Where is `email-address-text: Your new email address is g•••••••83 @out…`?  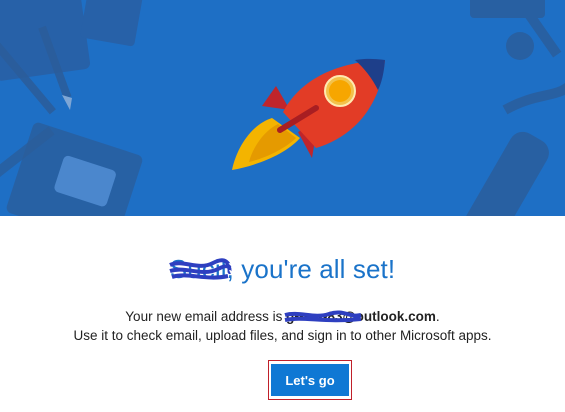
email-address-text: Your new email address is g•••••••83 @out… is located at coordinates (282, 316).